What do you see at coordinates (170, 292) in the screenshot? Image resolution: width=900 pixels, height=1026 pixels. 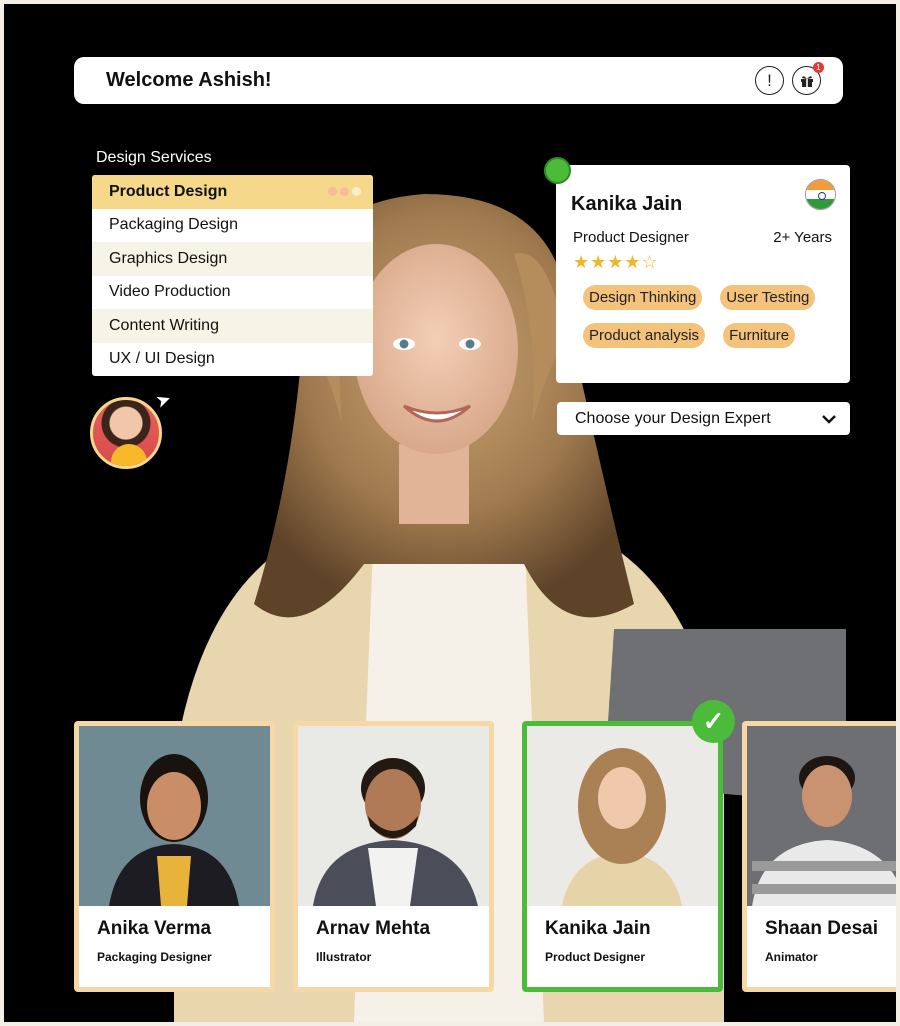 I see `service-item-label: Video Production` at bounding box center [170, 292].